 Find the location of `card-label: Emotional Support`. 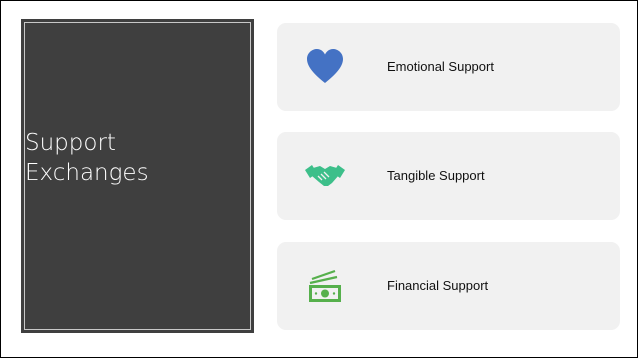

card-label: Emotional Support is located at coordinates (440, 66).